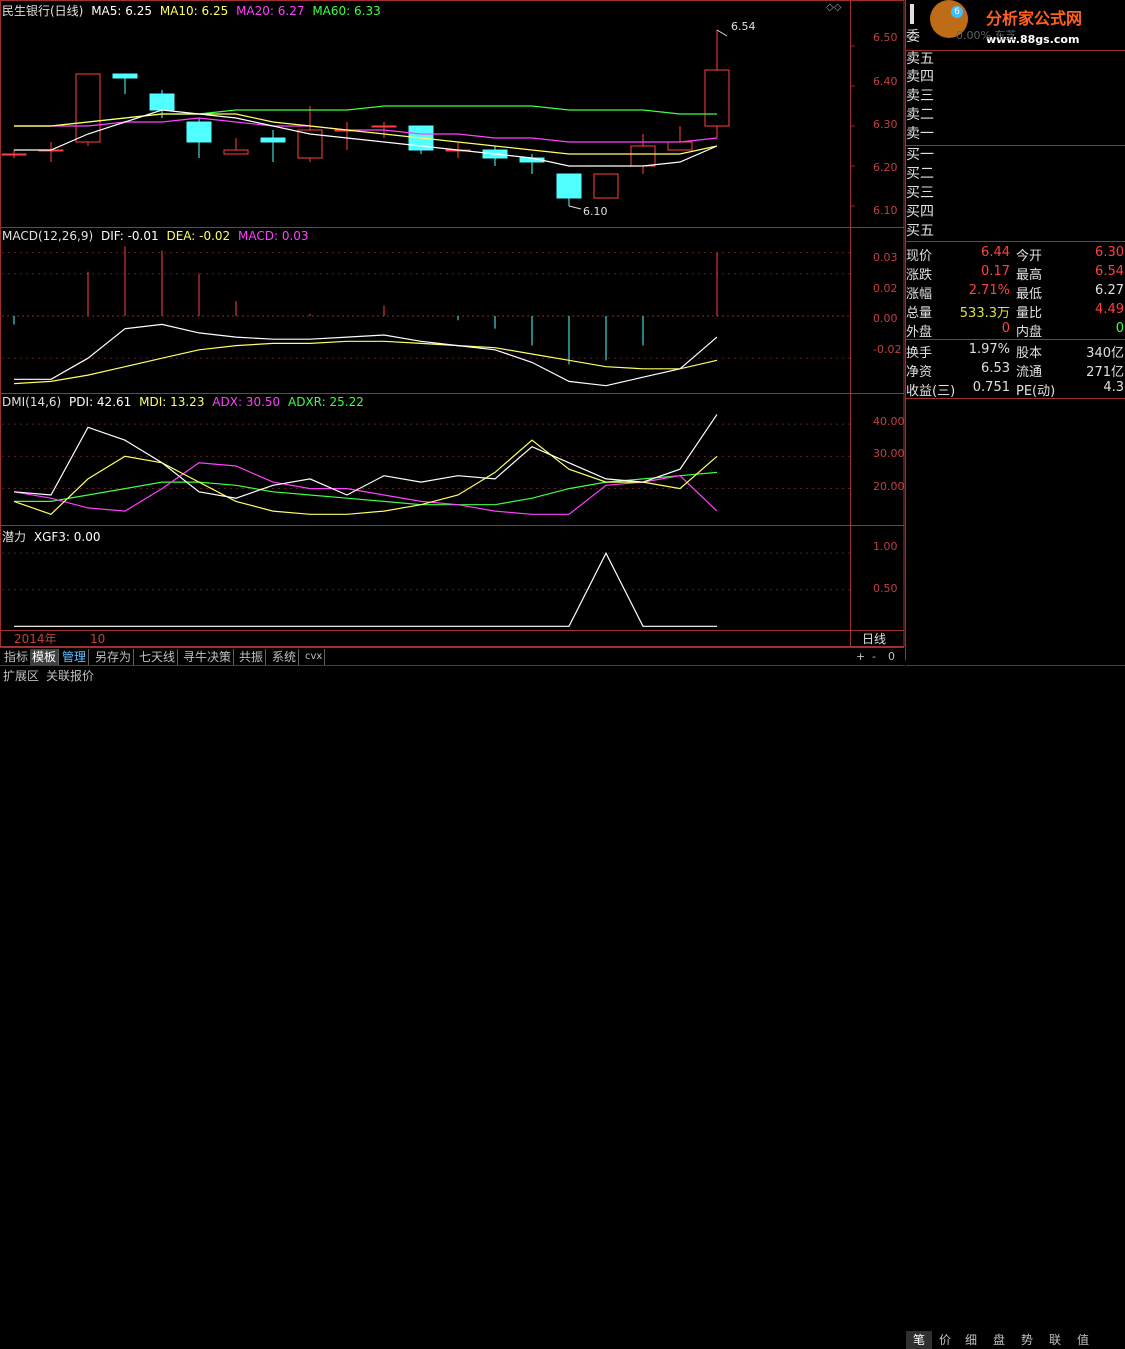  Describe the element at coordinates (913, 37) in the screenshot. I see `order-ratio-label: 委` at that location.